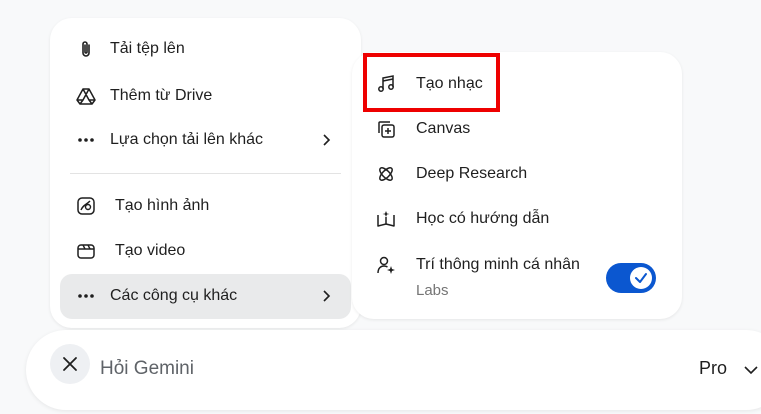 The height and width of the screenshot is (414, 761). What do you see at coordinates (386, 129) in the screenshot?
I see `canvas-icon` at bounding box center [386, 129].